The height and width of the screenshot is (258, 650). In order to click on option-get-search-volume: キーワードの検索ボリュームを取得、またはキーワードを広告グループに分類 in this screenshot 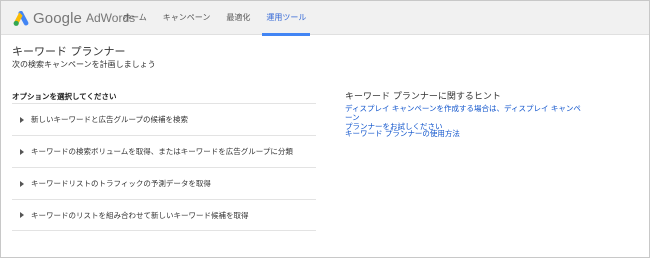, I will do `click(164, 151)`.